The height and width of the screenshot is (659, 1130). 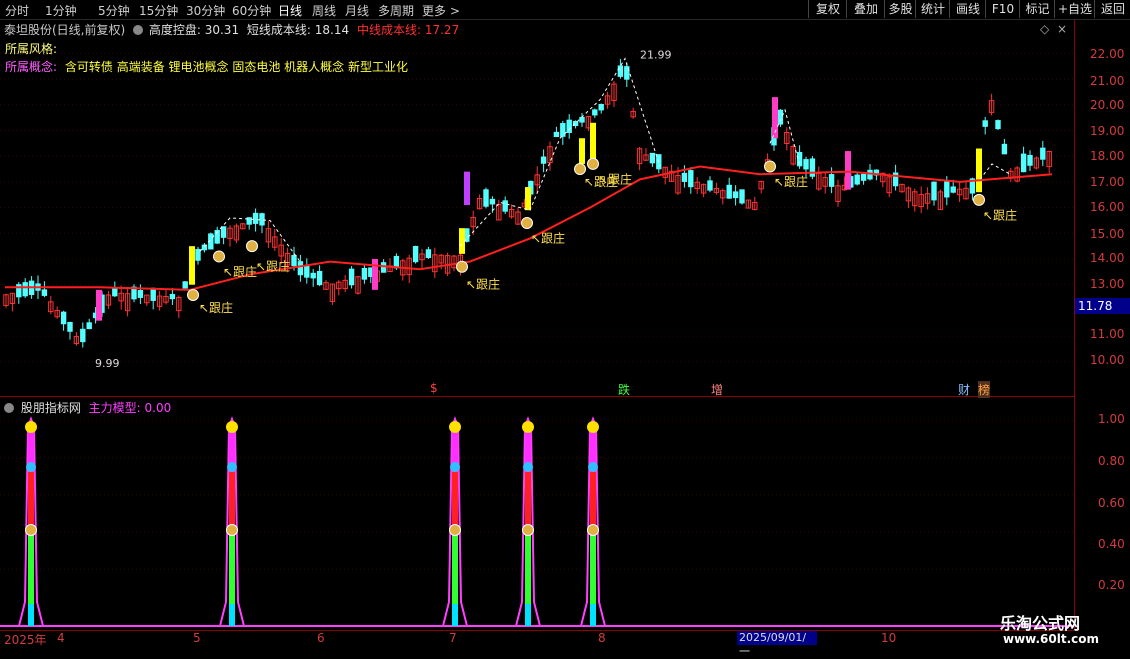 What do you see at coordinates (827, 9) in the screenshot?
I see `restore-rights-button: 复权` at bounding box center [827, 9].